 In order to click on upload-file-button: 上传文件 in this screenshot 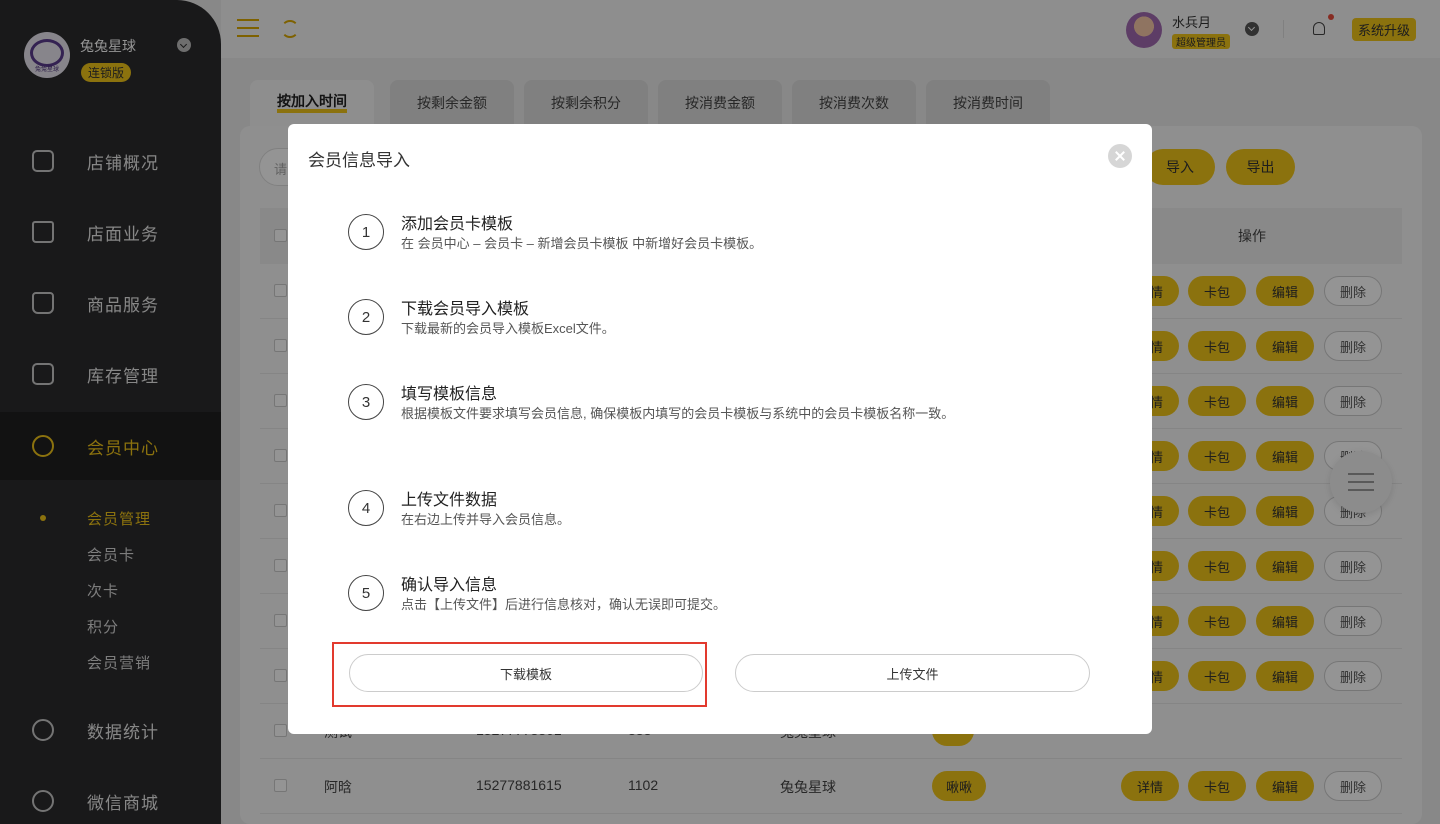, I will do `click(912, 673)`.